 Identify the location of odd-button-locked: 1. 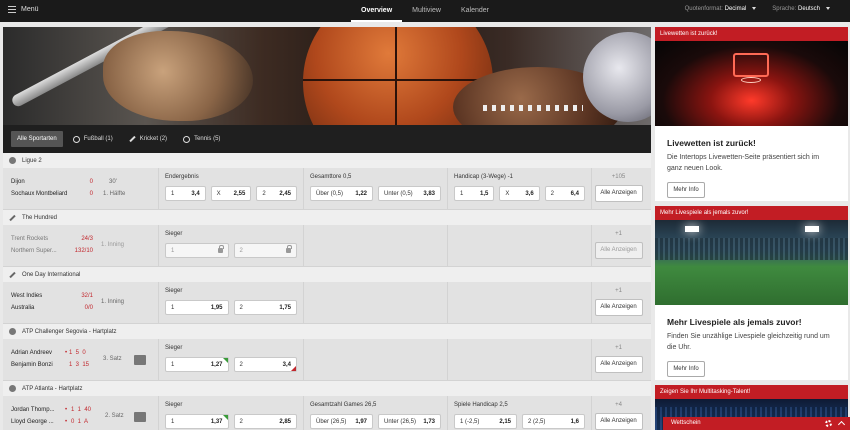
(197, 250).